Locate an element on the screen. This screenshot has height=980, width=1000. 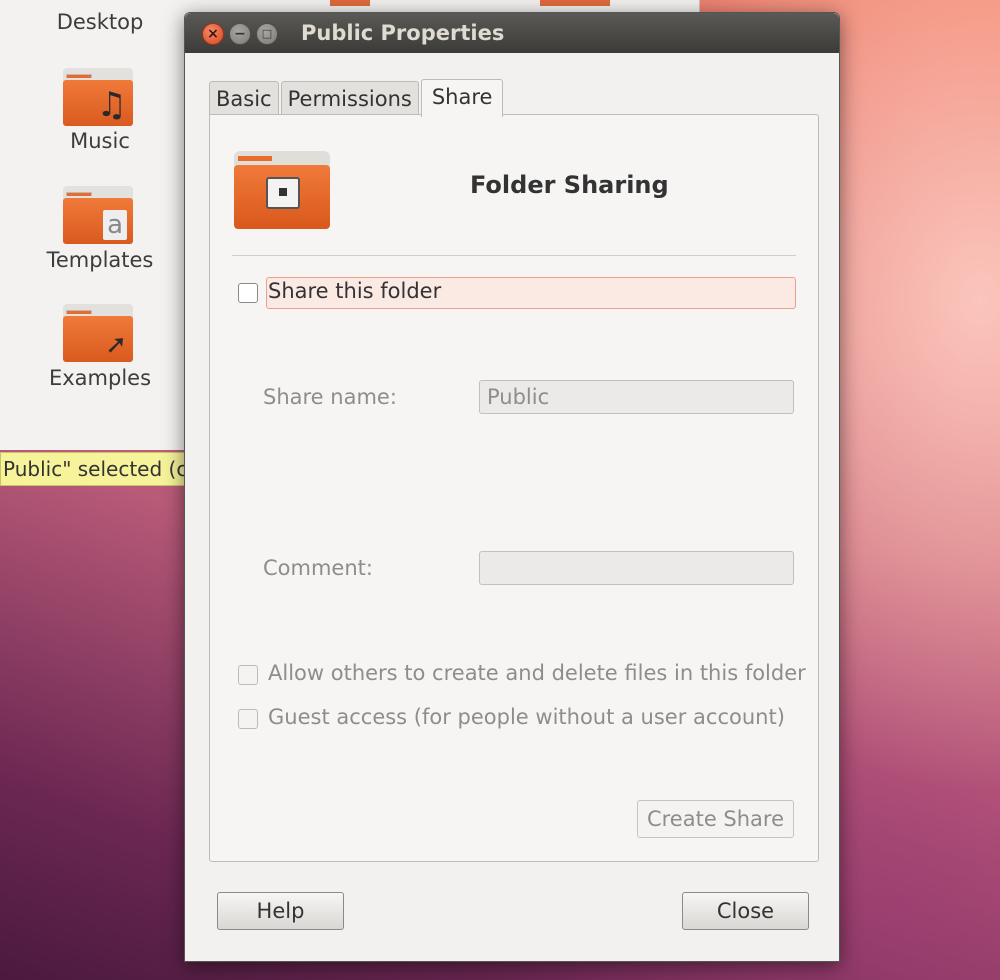
music-label: Music is located at coordinates (100, 141).